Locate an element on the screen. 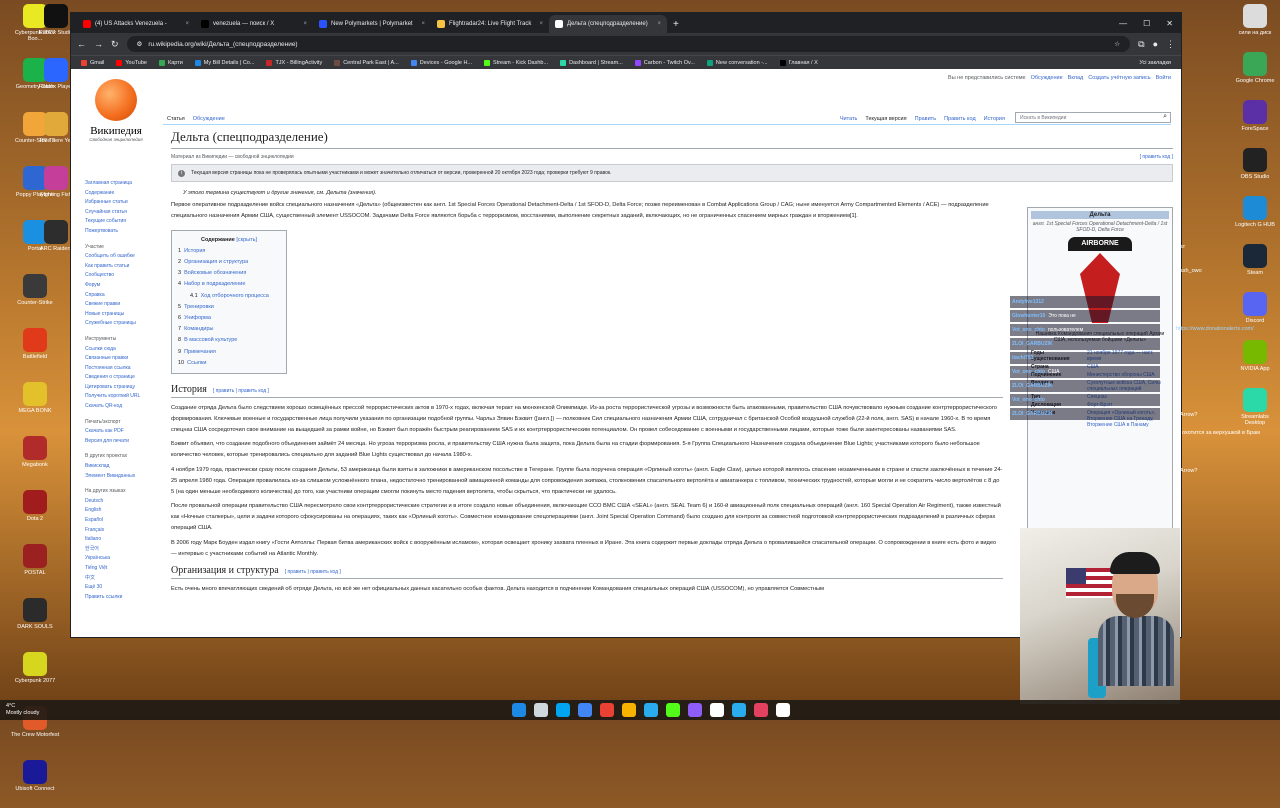 This screenshot has width=1280, height=808. toc-entry: 1 История is located at coordinates (229, 251).